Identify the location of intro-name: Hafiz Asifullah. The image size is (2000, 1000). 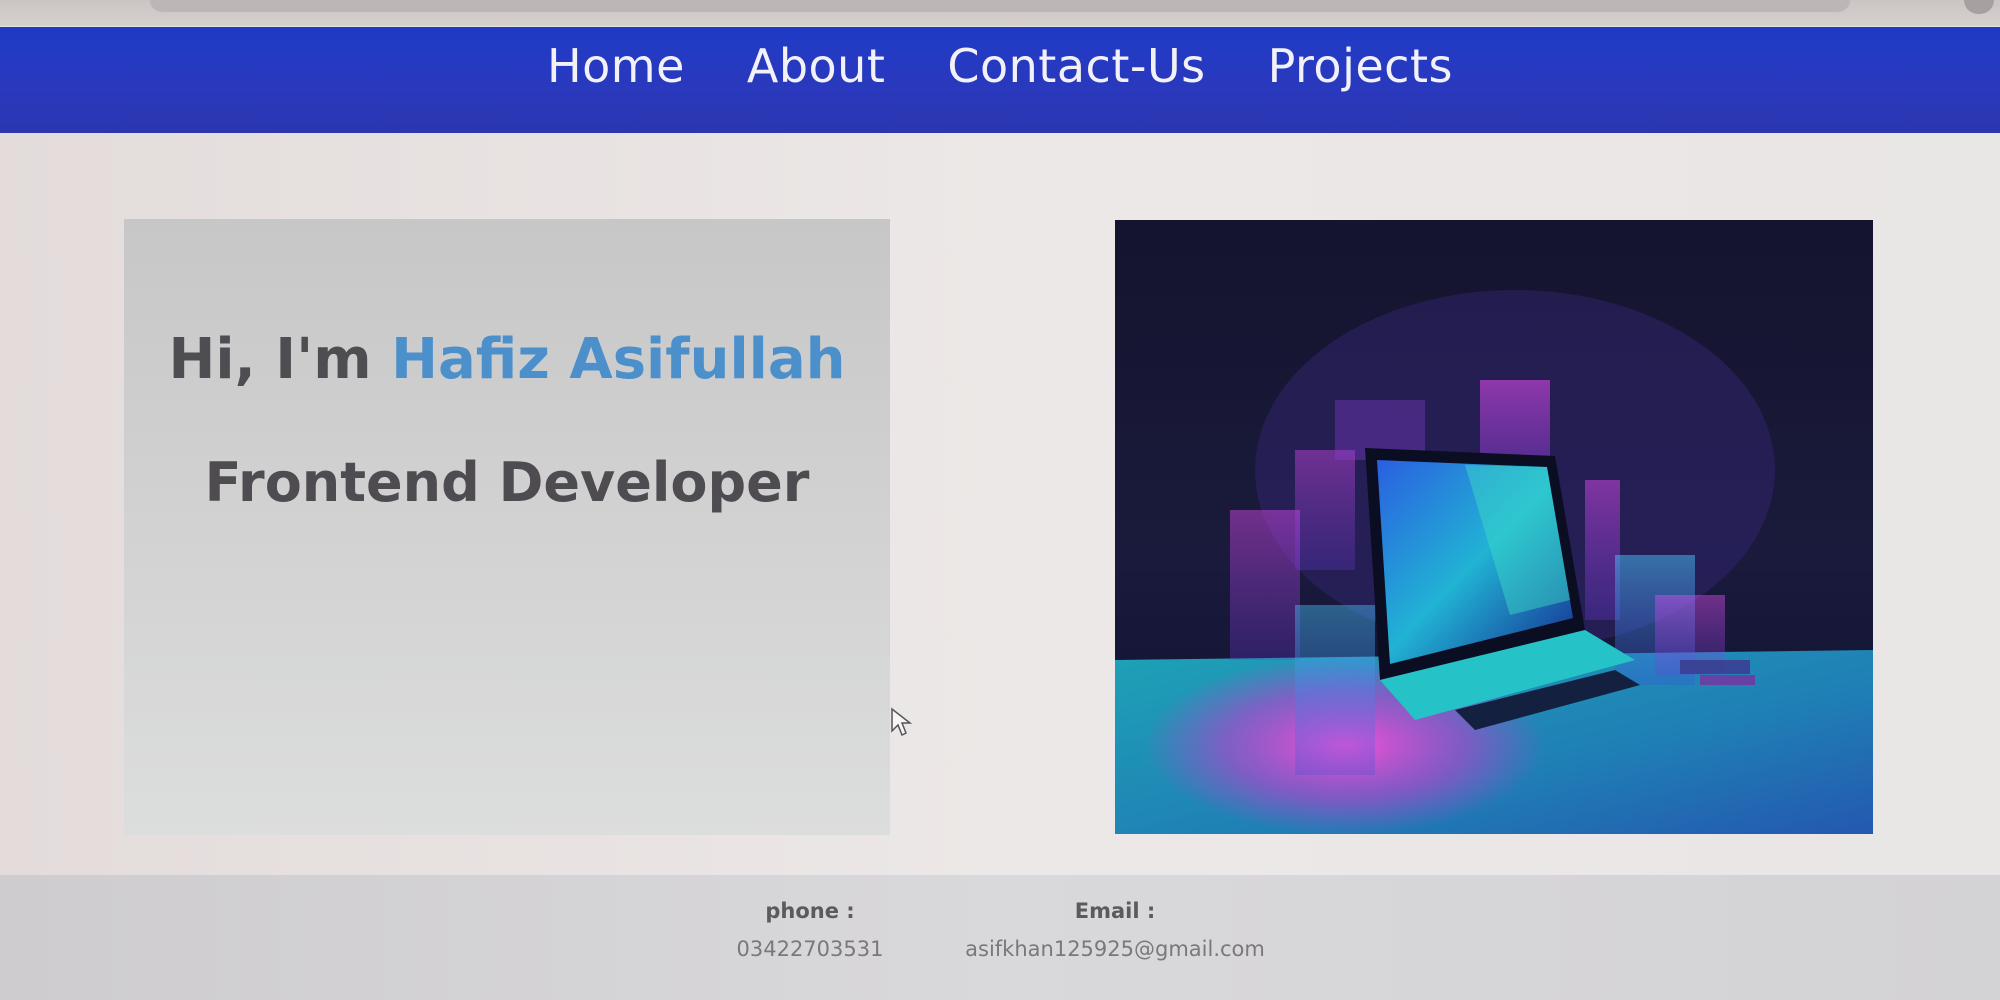
(618, 359).